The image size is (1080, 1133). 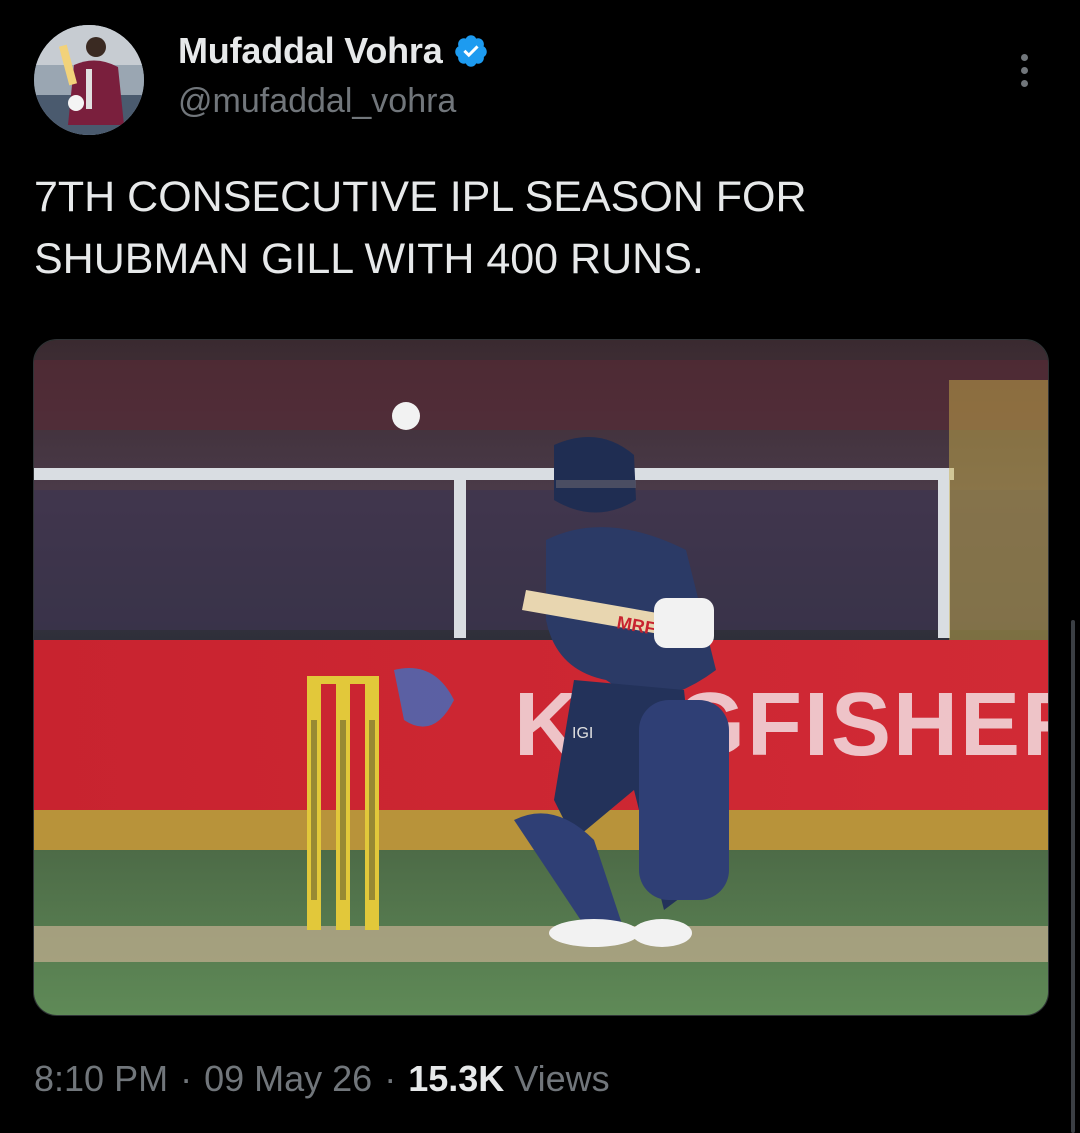 What do you see at coordinates (1024, 57) in the screenshot?
I see `more-dots-vertical-icon` at bounding box center [1024, 57].